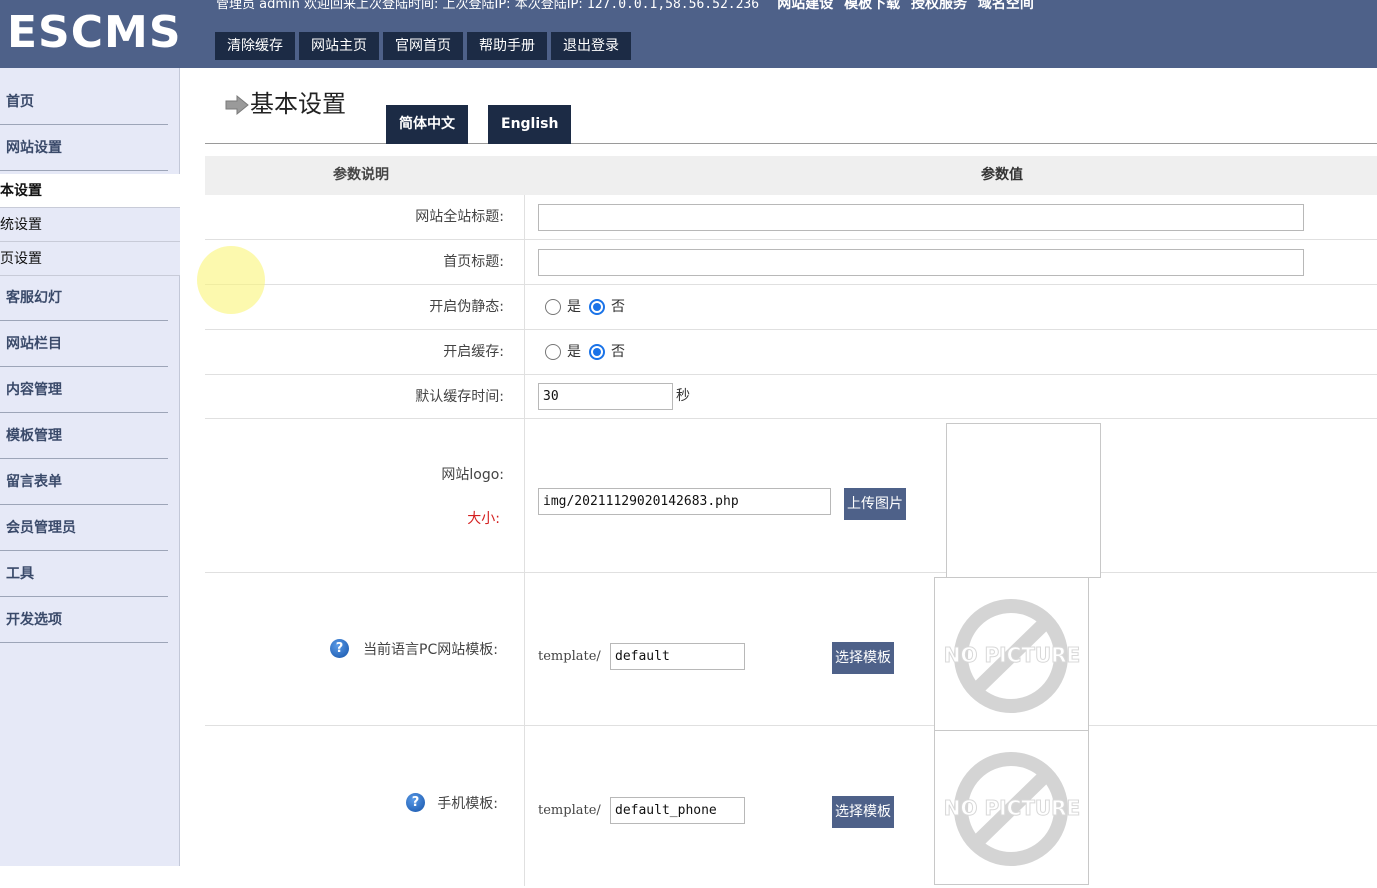 The image size is (1377, 888). What do you see at coordinates (863, 812) in the screenshot?
I see `select-mobile-template-button: 选择模板` at bounding box center [863, 812].